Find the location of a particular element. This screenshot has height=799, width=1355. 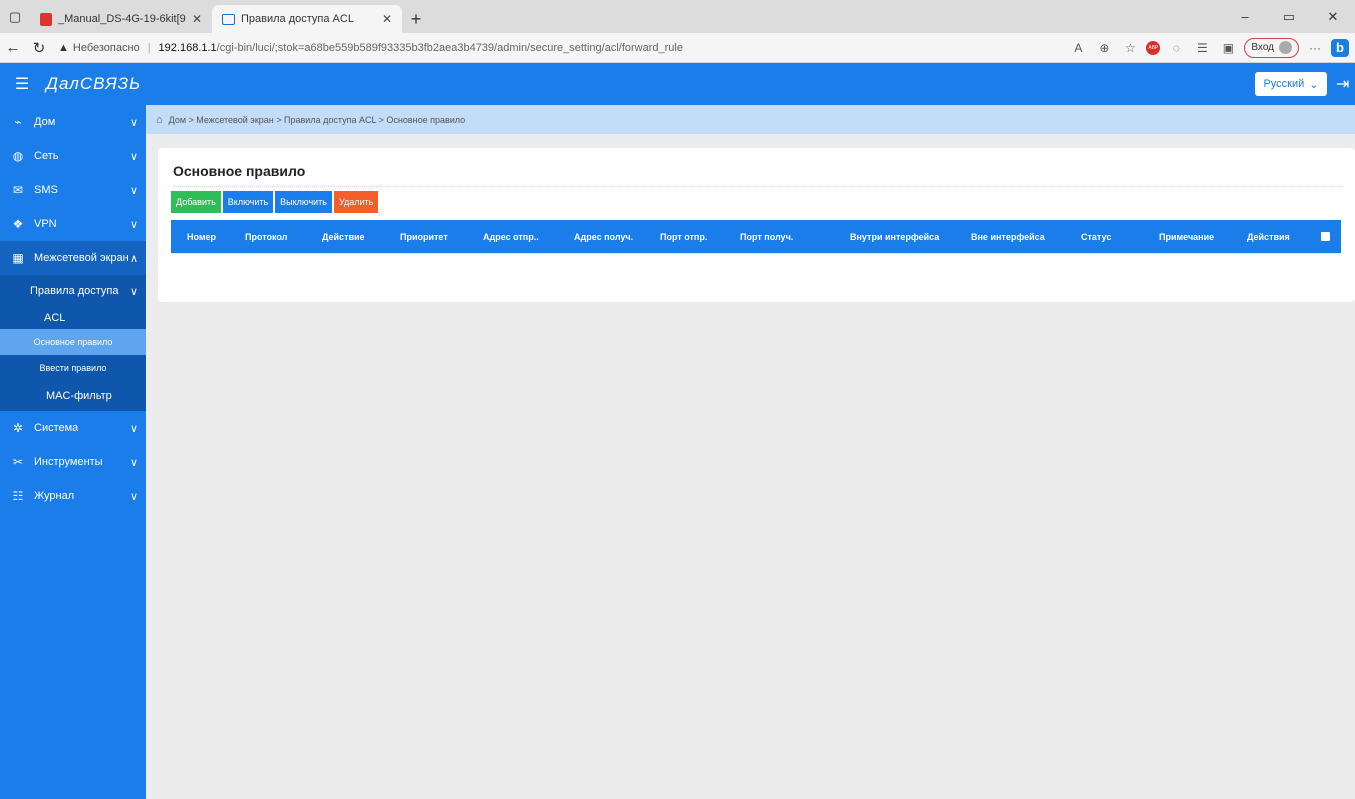

close-window-icon: ✕ is located at coordinates (1333, 17).